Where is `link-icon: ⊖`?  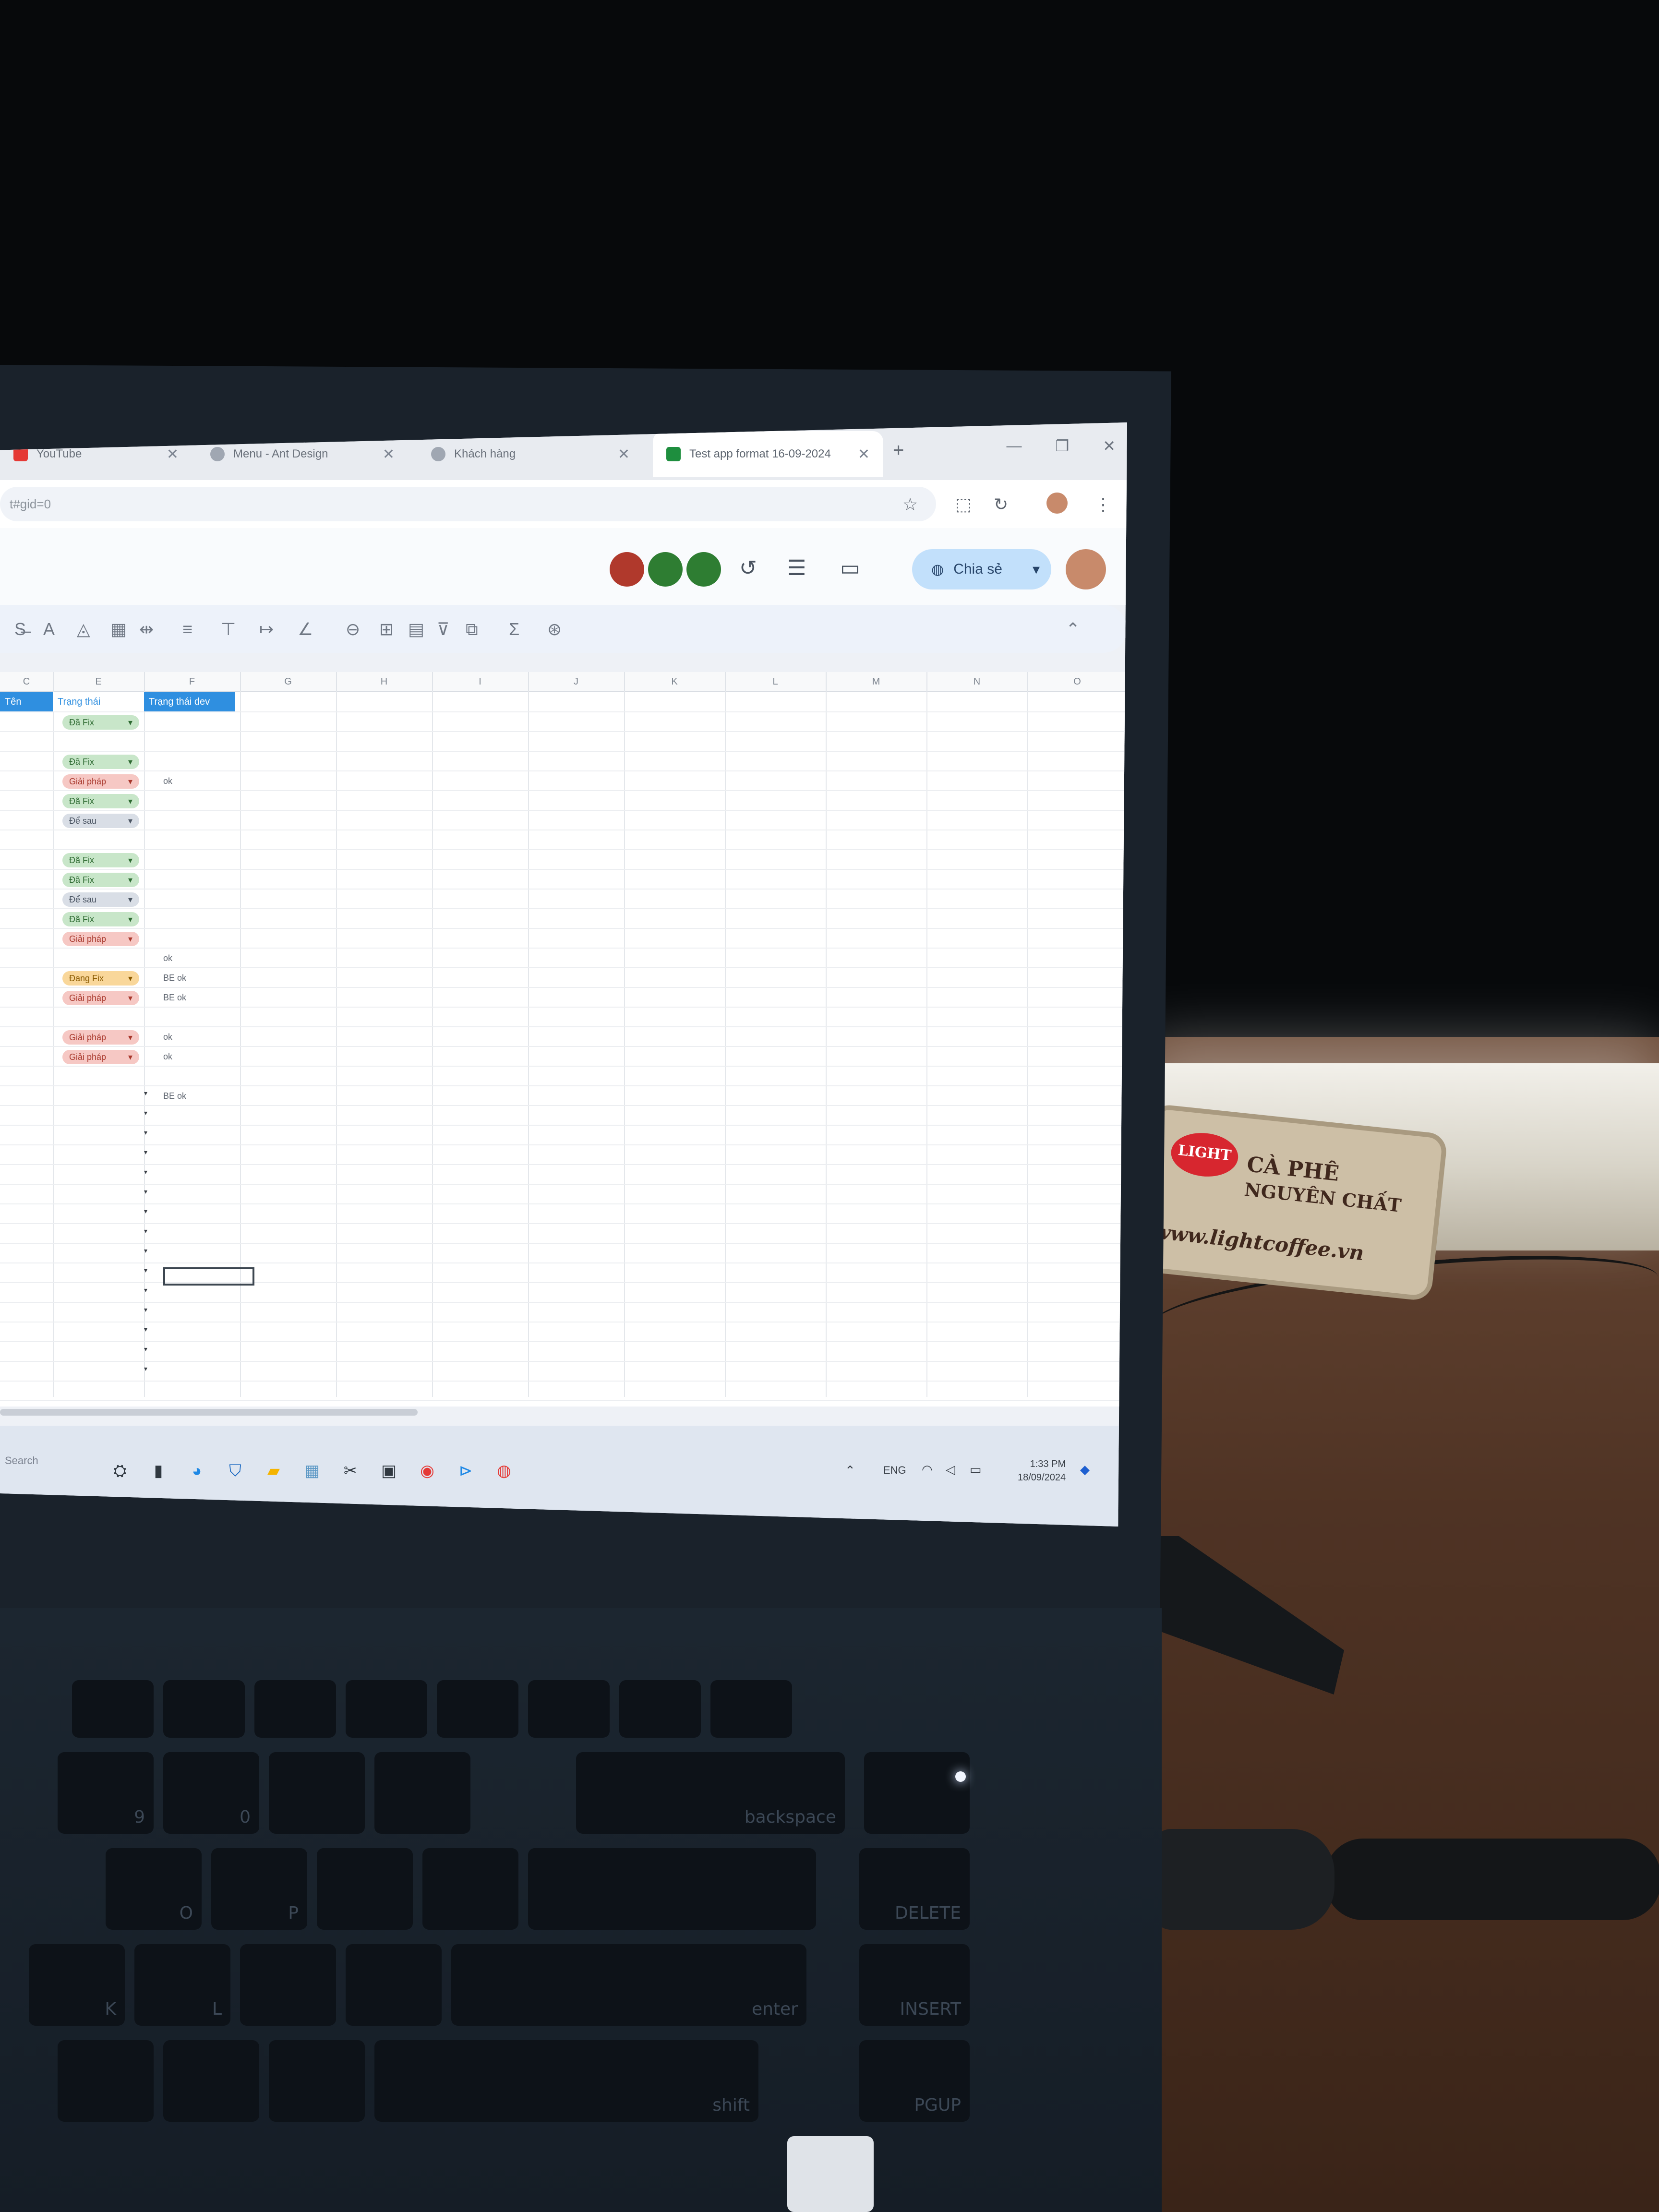
link-icon: ⊖ is located at coordinates (353, 629).